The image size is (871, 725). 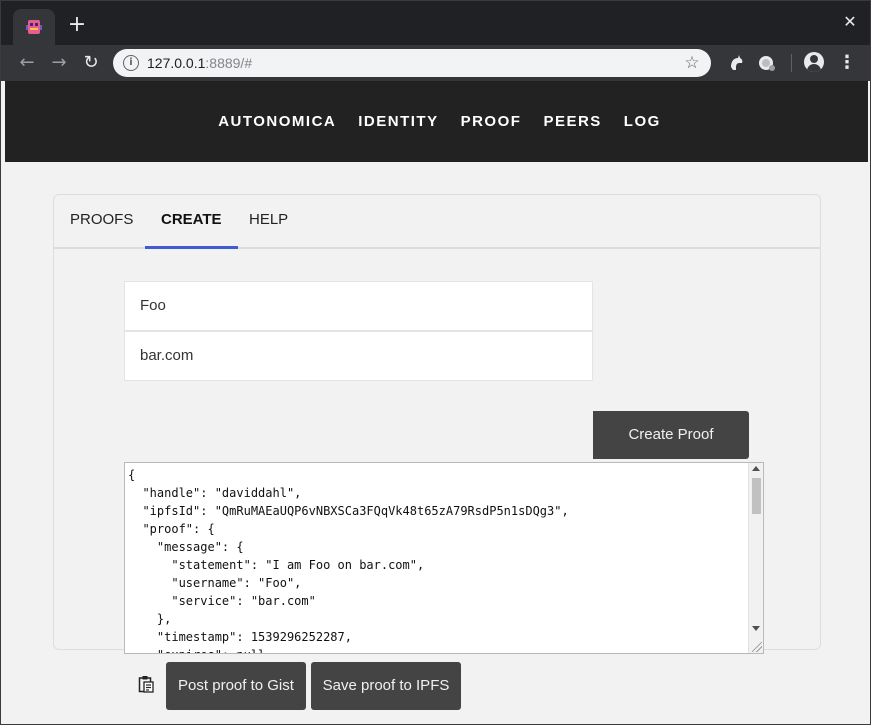 What do you see at coordinates (101, 222) in the screenshot?
I see `tab-proofs: PROOFS` at bounding box center [101, 222].